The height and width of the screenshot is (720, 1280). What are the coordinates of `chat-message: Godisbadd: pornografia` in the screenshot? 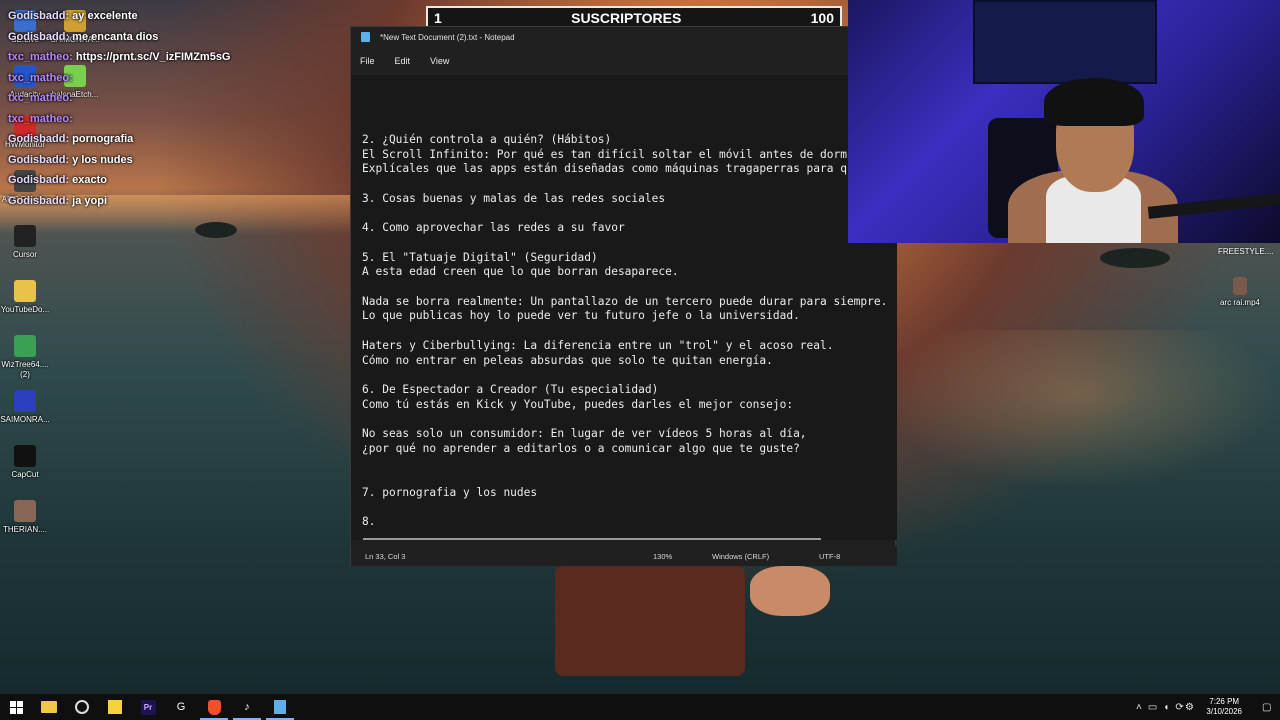 It's located at (173, 139).